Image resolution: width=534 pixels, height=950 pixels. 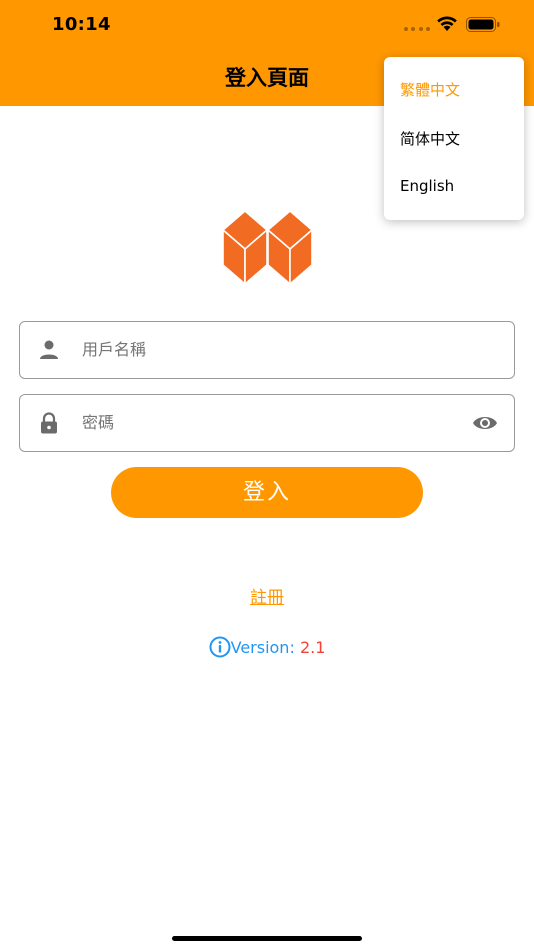 I want to click on language-option-traditional-chinese: 繁體中文, so click(x=430, y=89).